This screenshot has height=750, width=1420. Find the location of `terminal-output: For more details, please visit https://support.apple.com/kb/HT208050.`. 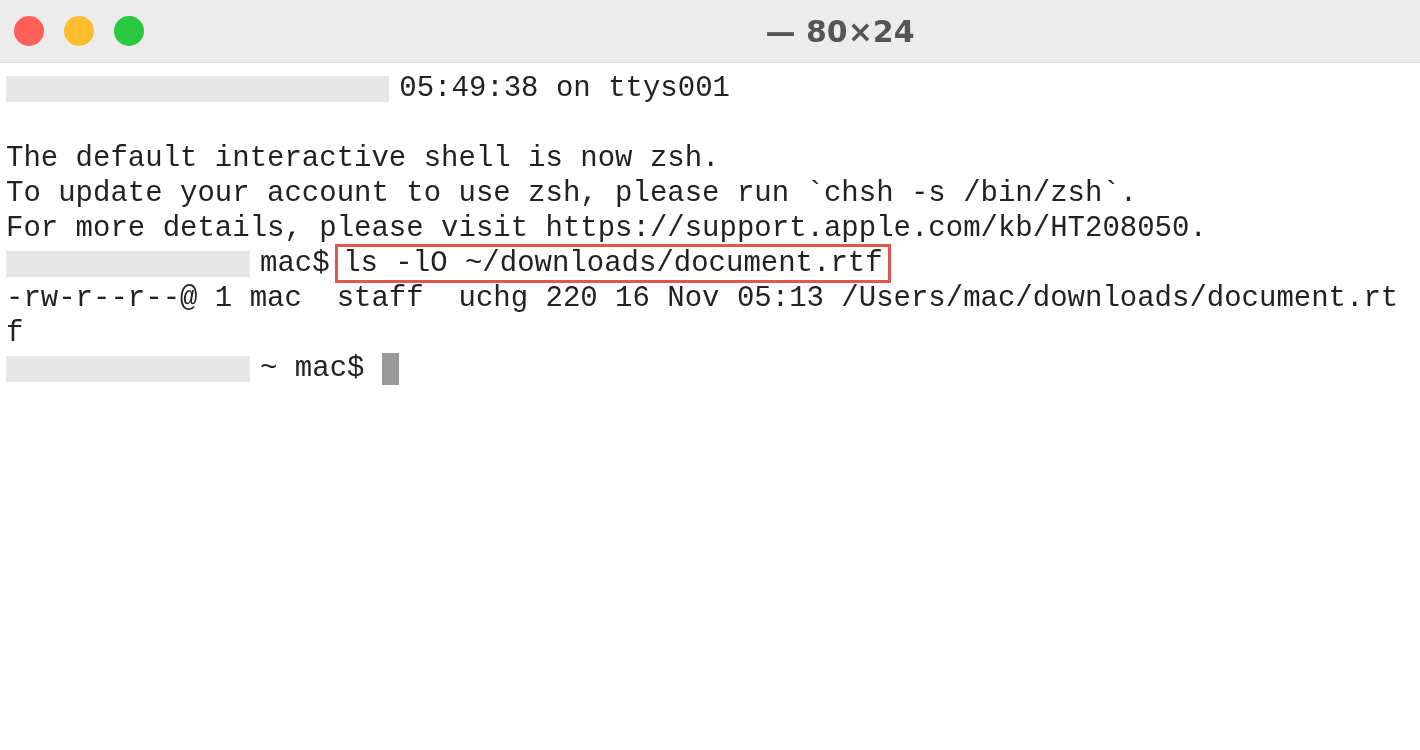

terminal-output: For more details, please visit https://support.apple.com/kb/HT208050. is located at coordinates (606, 228).